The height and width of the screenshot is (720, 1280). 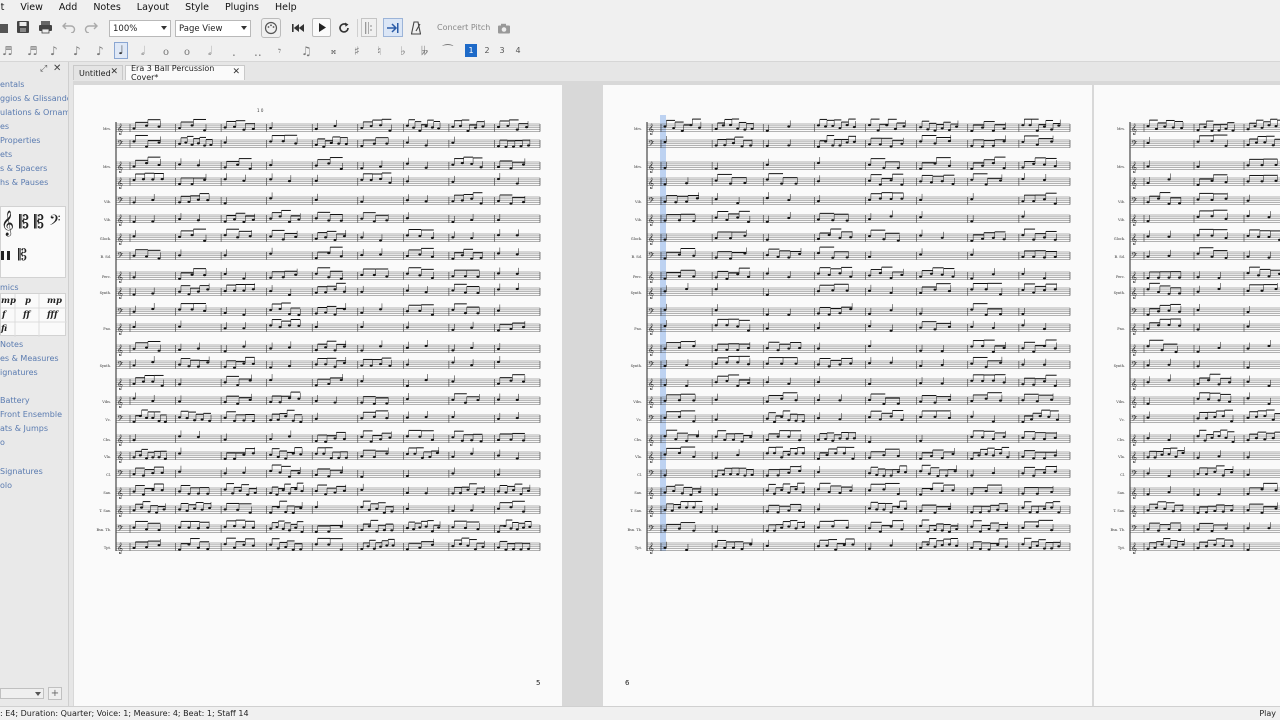 What do you see at coordinates (6, 485) in the screenshot?
I see `palette-item-solo: olo` at bounding box center [6, 485].